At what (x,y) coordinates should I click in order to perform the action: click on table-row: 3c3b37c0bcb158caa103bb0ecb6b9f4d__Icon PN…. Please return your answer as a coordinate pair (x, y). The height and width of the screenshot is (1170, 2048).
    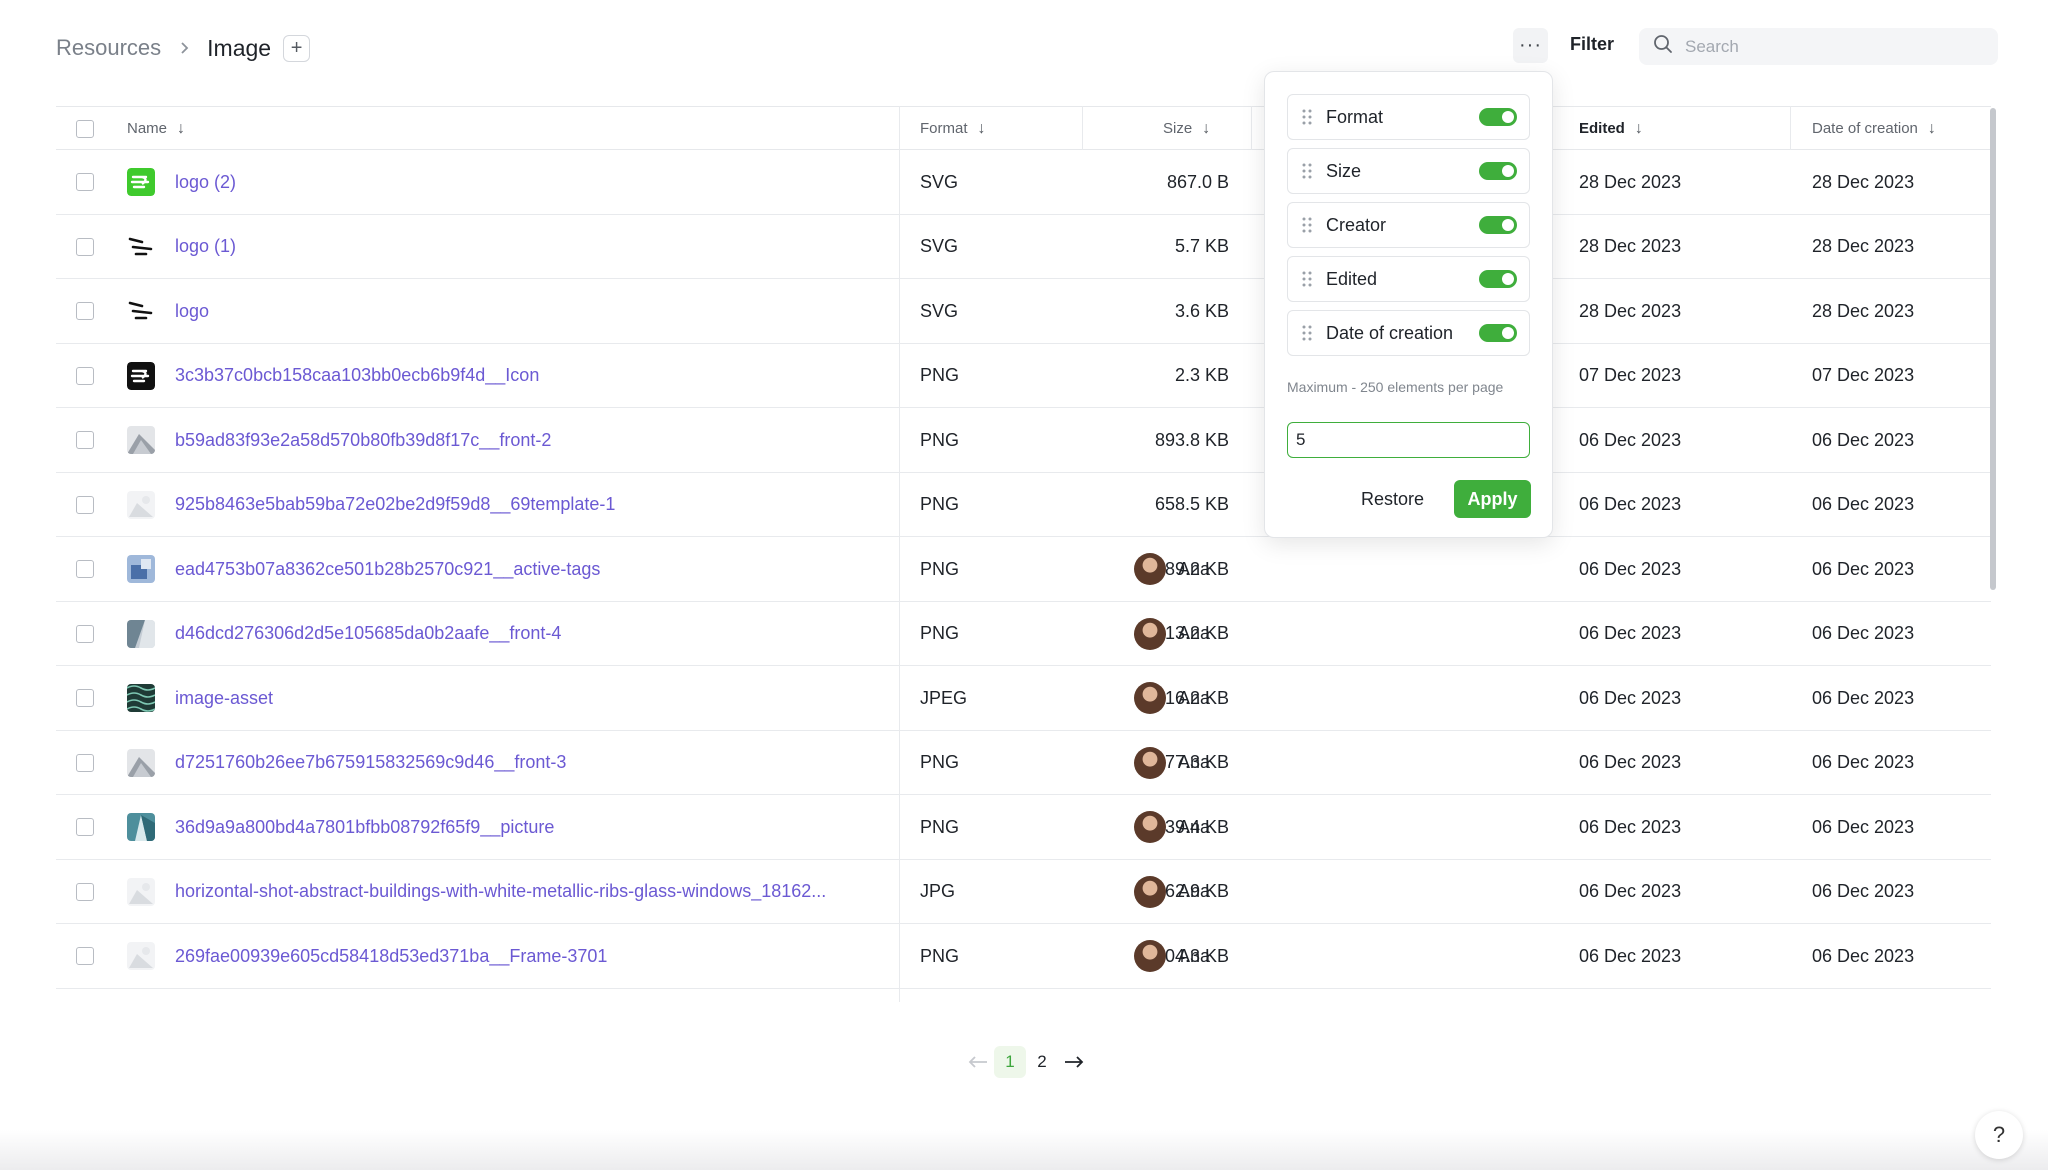
    Looking at the image, I should click on (1023, 376).